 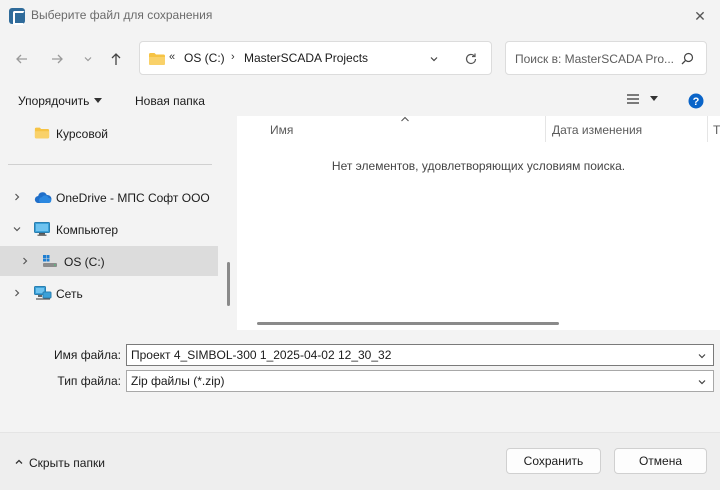 I want to click on filetype-select: Zip файлы (*.zip), so click(x=420, y=381).